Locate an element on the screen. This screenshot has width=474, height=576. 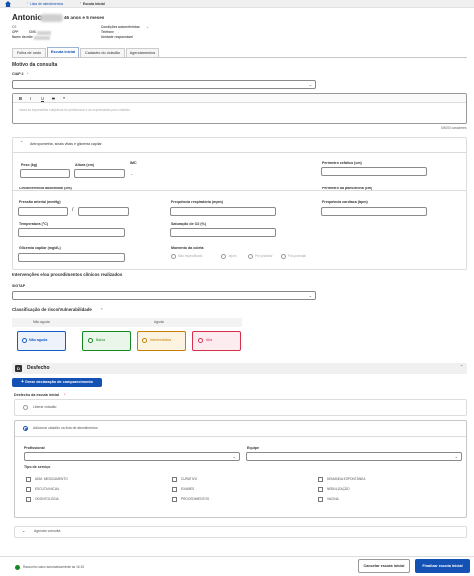
servico-label: EXAMES is located at coordinates (187, 489).